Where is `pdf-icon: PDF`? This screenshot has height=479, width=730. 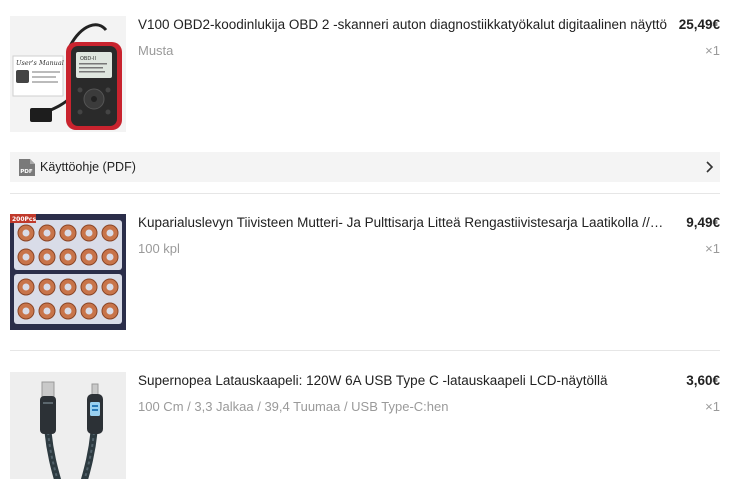 pdf-icon: PDF is located at coordinates (27, 167).